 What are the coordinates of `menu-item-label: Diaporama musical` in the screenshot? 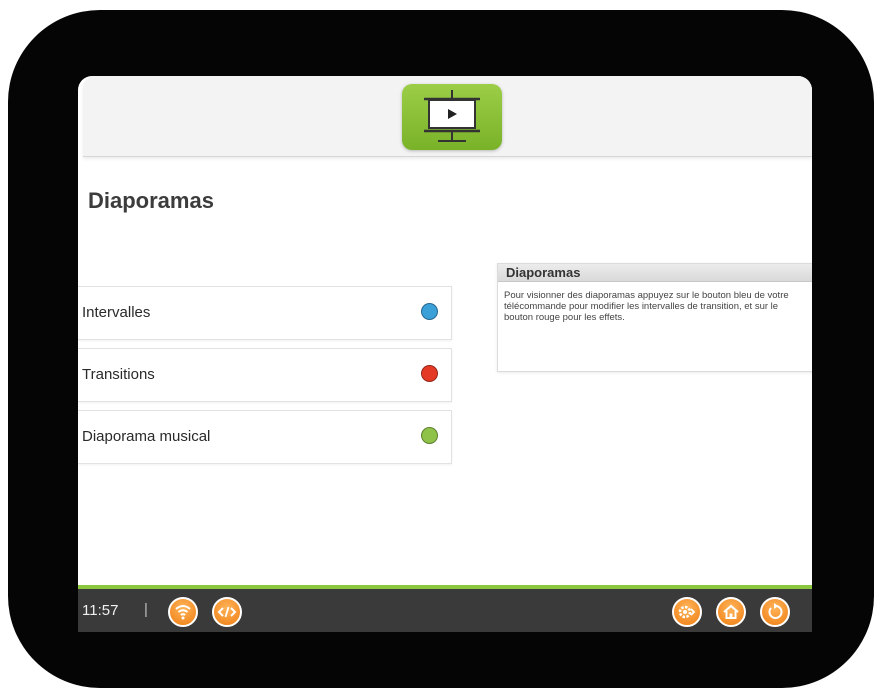 It's located at (146, 436).